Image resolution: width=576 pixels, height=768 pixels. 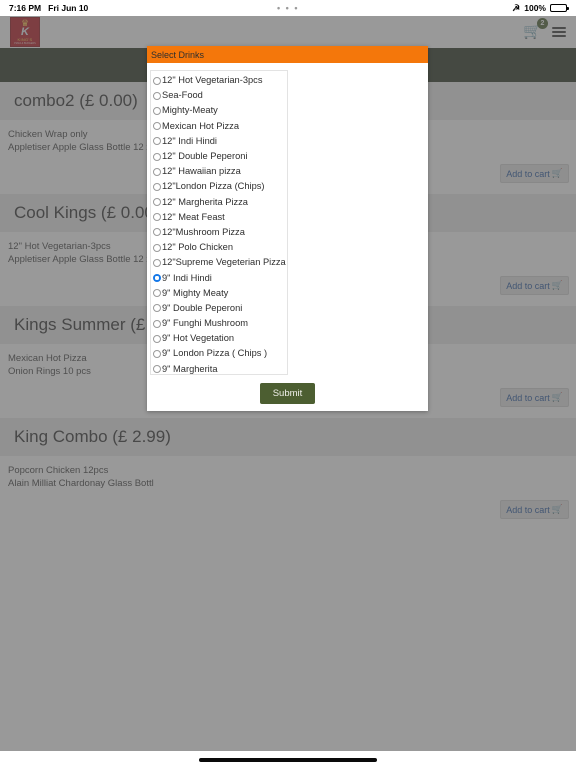 What do you see at coordinates (200, 125) in the screenshot?
I see `drink-option-label: Mexican Hot Pizza` at bounding box center [200, 125].